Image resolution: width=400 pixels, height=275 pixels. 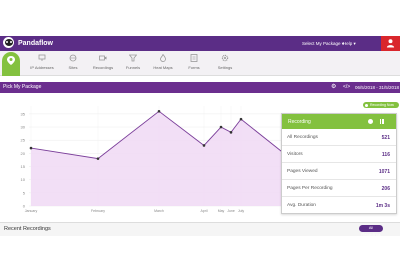 What do you see at coordinates (27, 229) in the screenshot?
I see `recent-recordings-title: Recent Recordings` at bounding box center [27, 229].